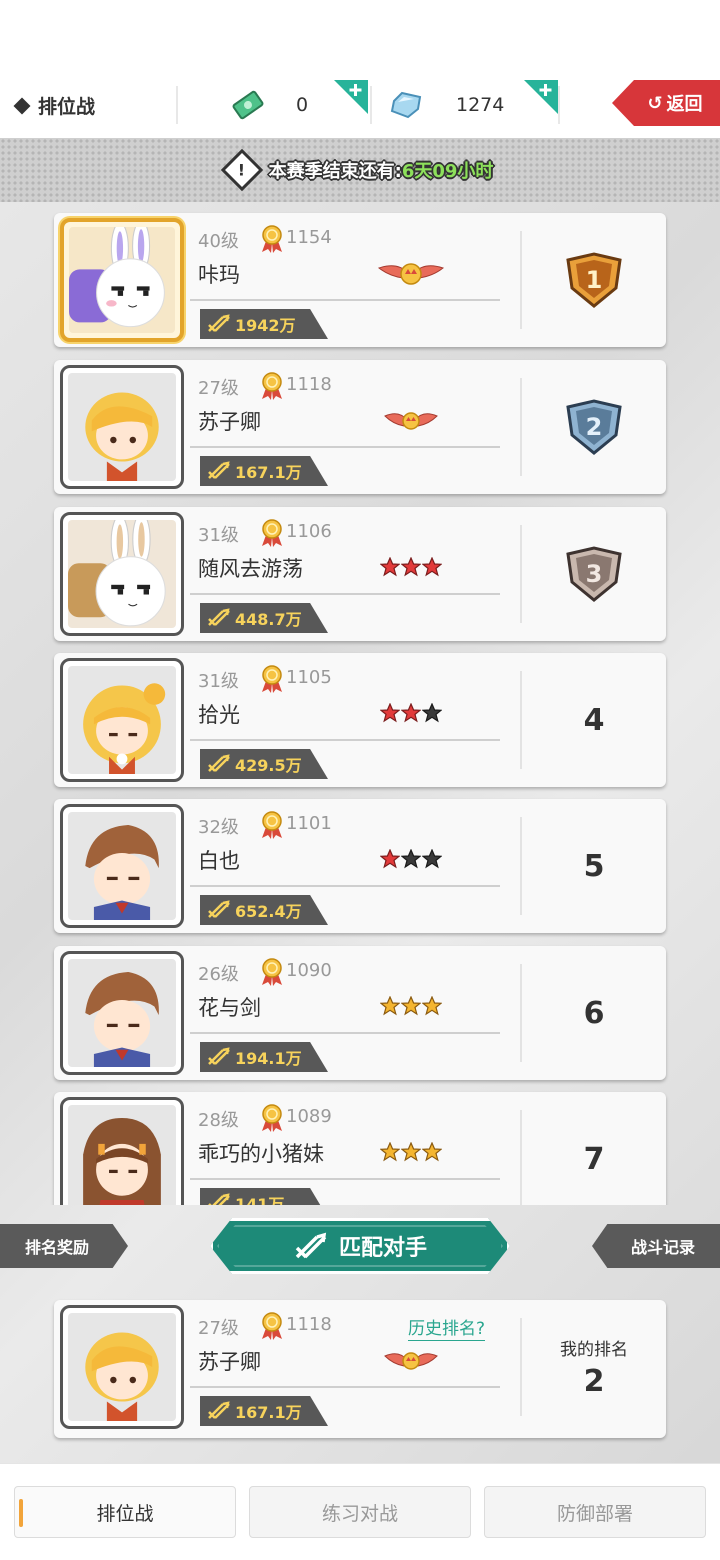 This screenshot has height=1560, width=720. Describe the element at coordinates (309, 970) in the screenshot. I see `player-score: 1090` at that location.